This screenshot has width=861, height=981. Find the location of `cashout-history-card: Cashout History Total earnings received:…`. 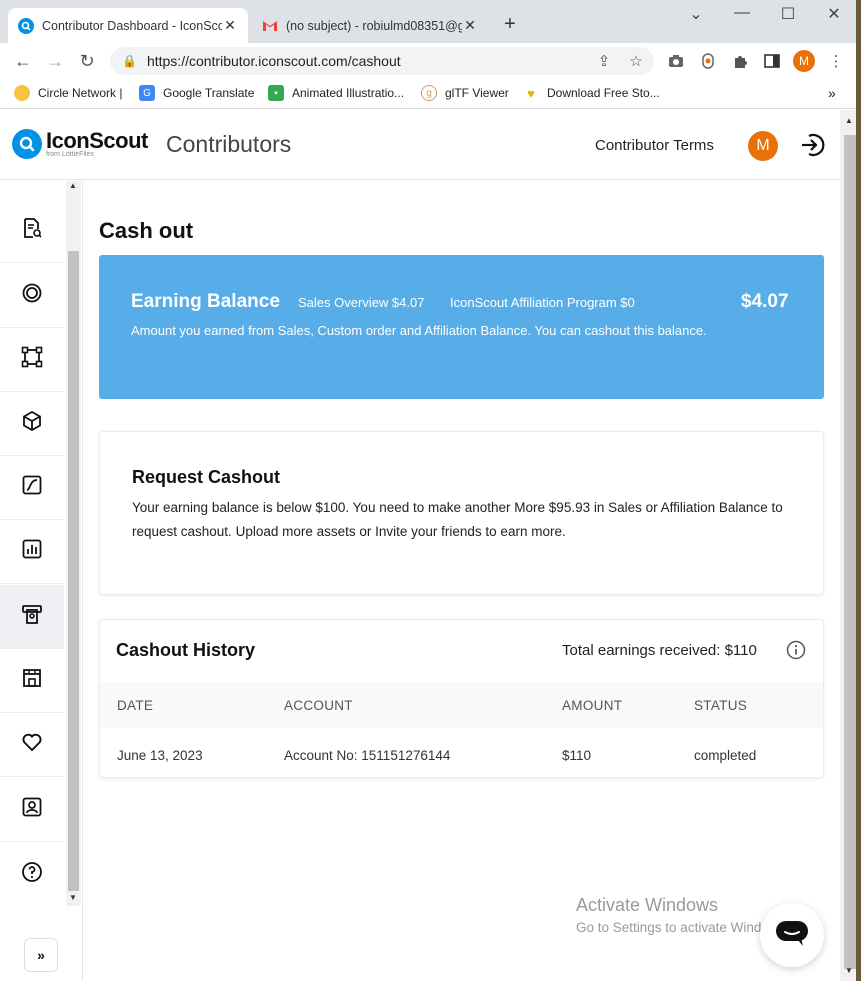

cashout-history-card: Cashout History Total earnings received:… is located at coordinates (461, 698).